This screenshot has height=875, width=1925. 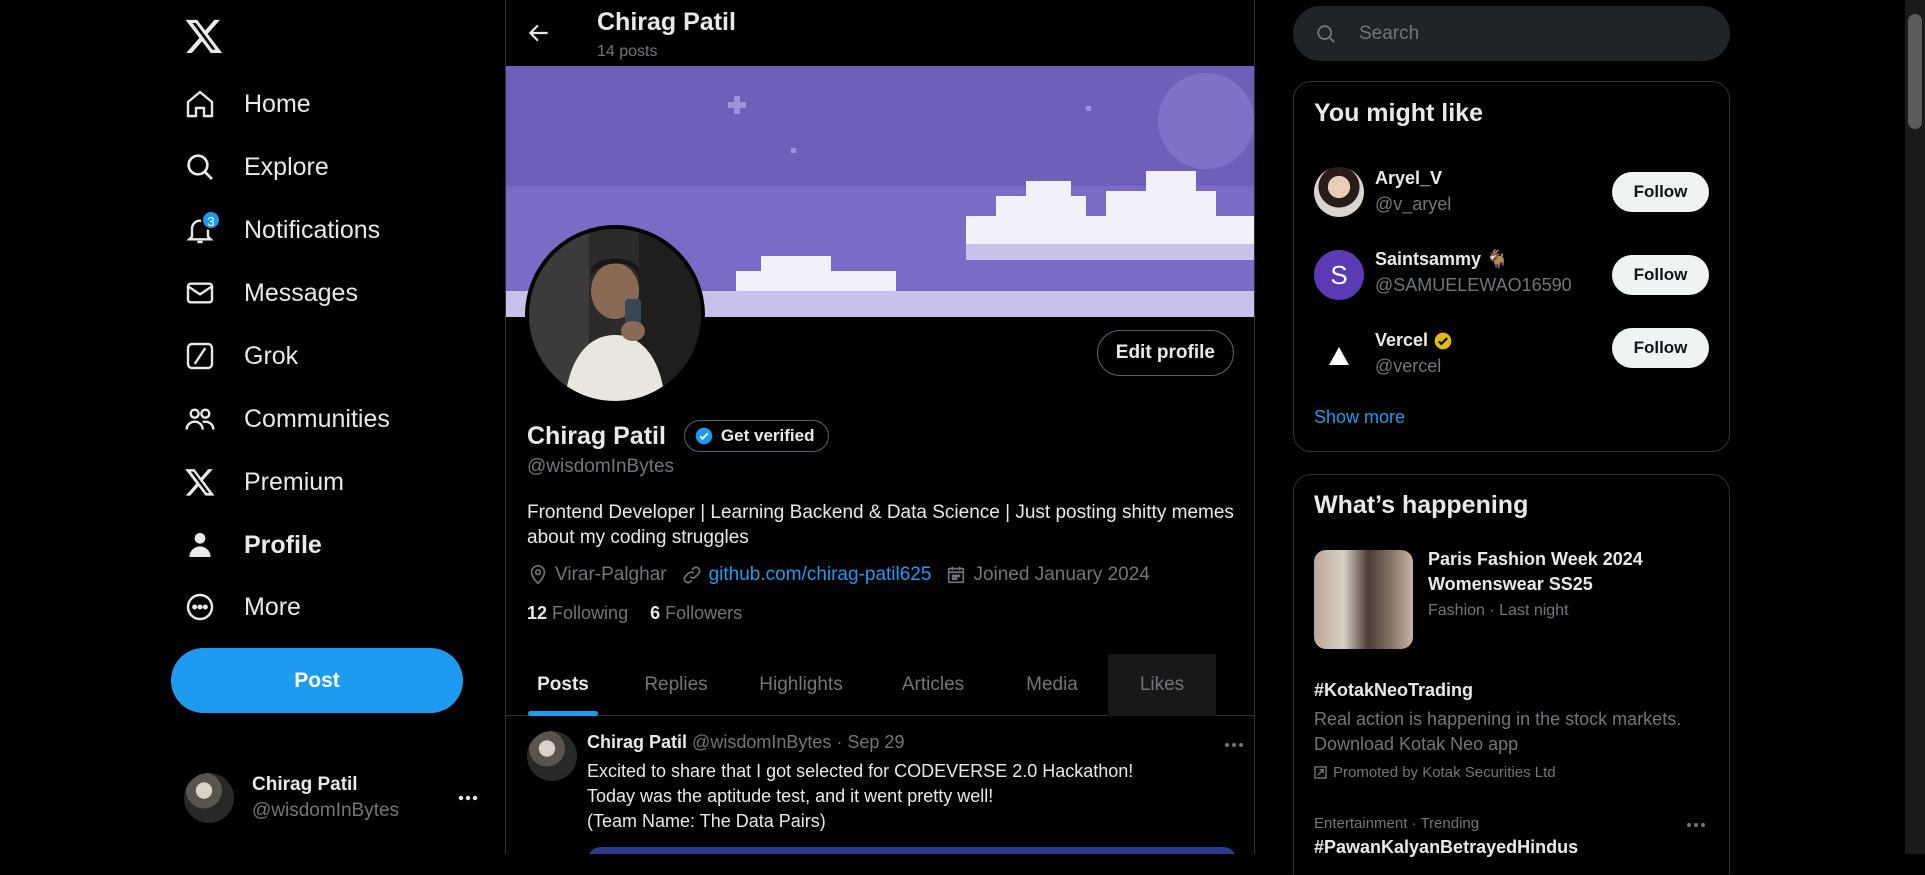 I want to click on followers-label: Followers, so click(x=704, y=613).